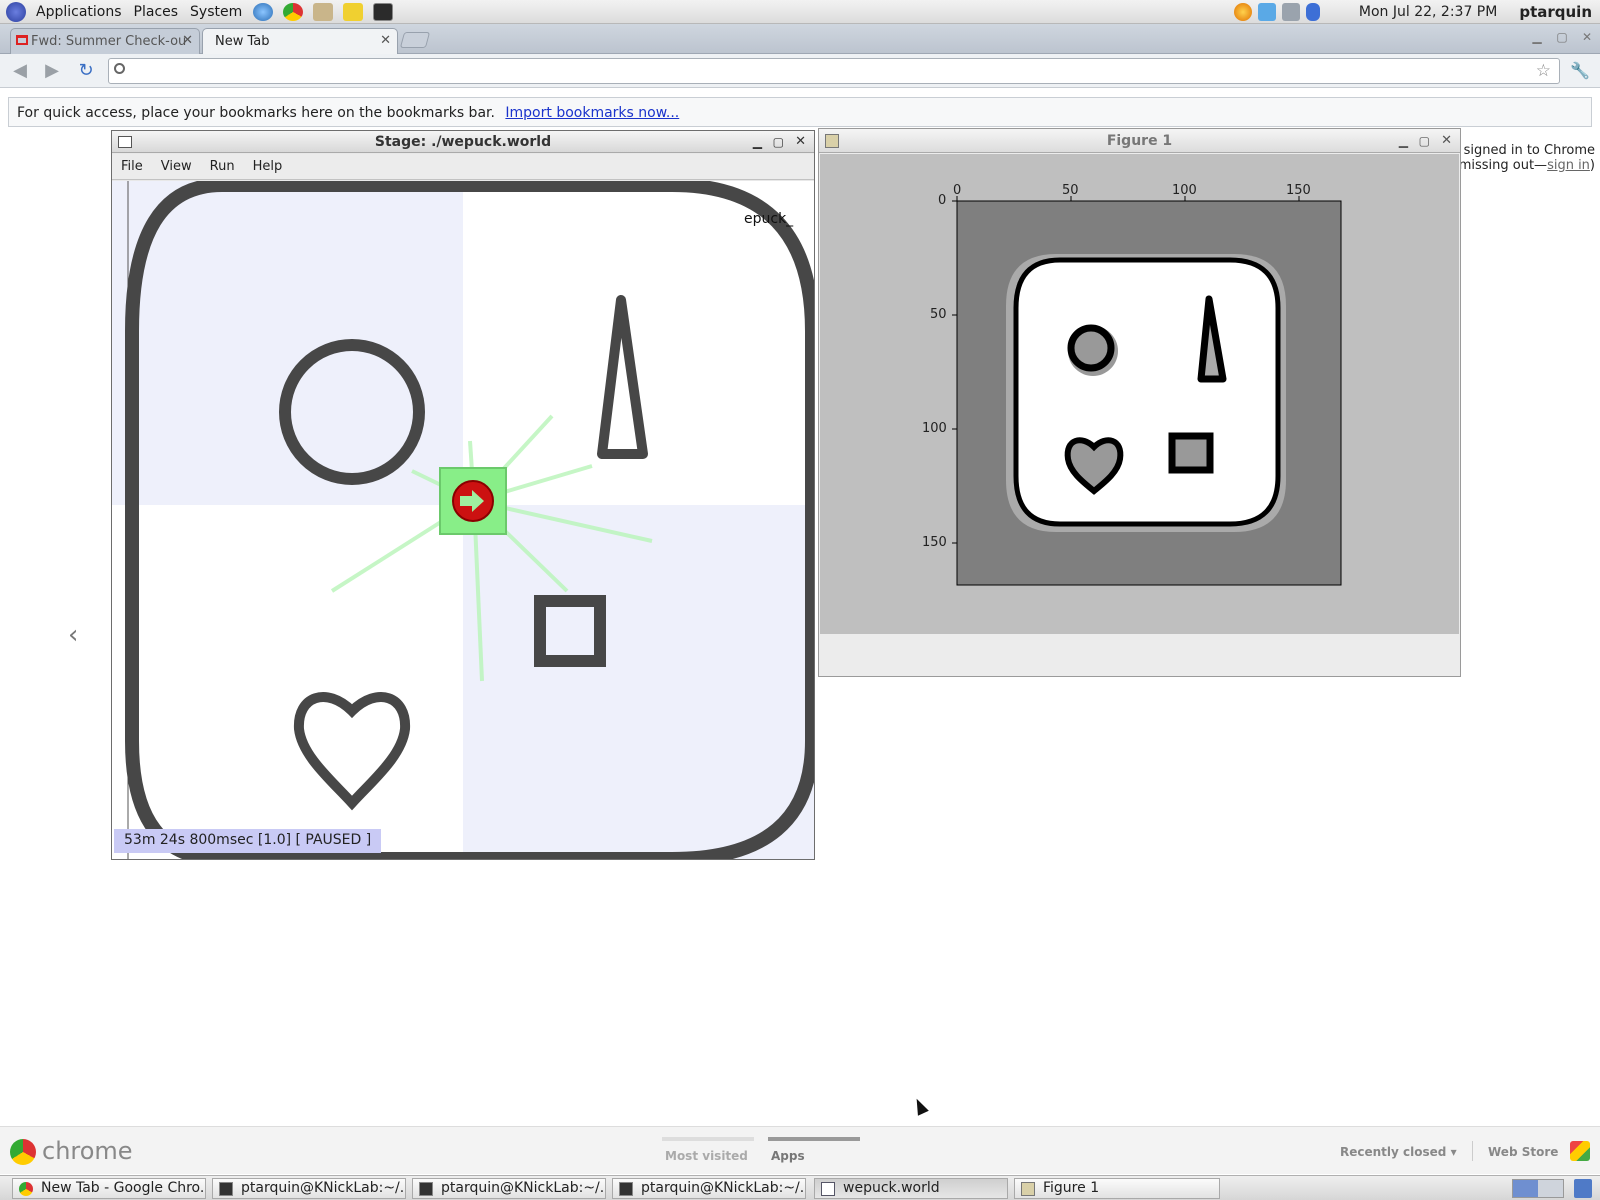  Describe the element at coordinates (87, 1151) in the screenshot. I see `chrome-wordmark: chrome` at that location.